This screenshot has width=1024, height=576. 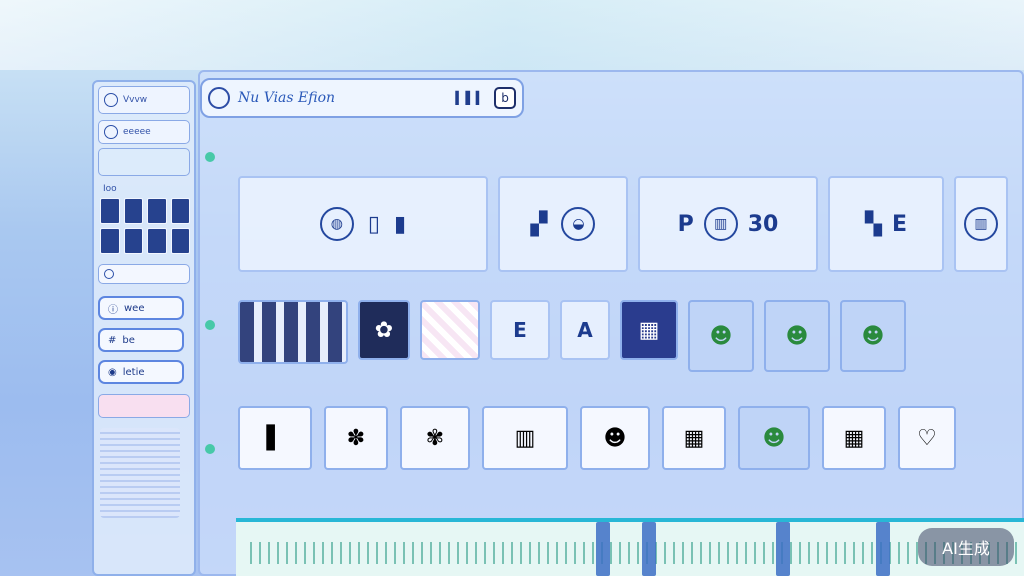 What do you see at coordinates (450, 330) in the screenshot?
I see `pattern-thumbnail` at bounding box center [450, 330].